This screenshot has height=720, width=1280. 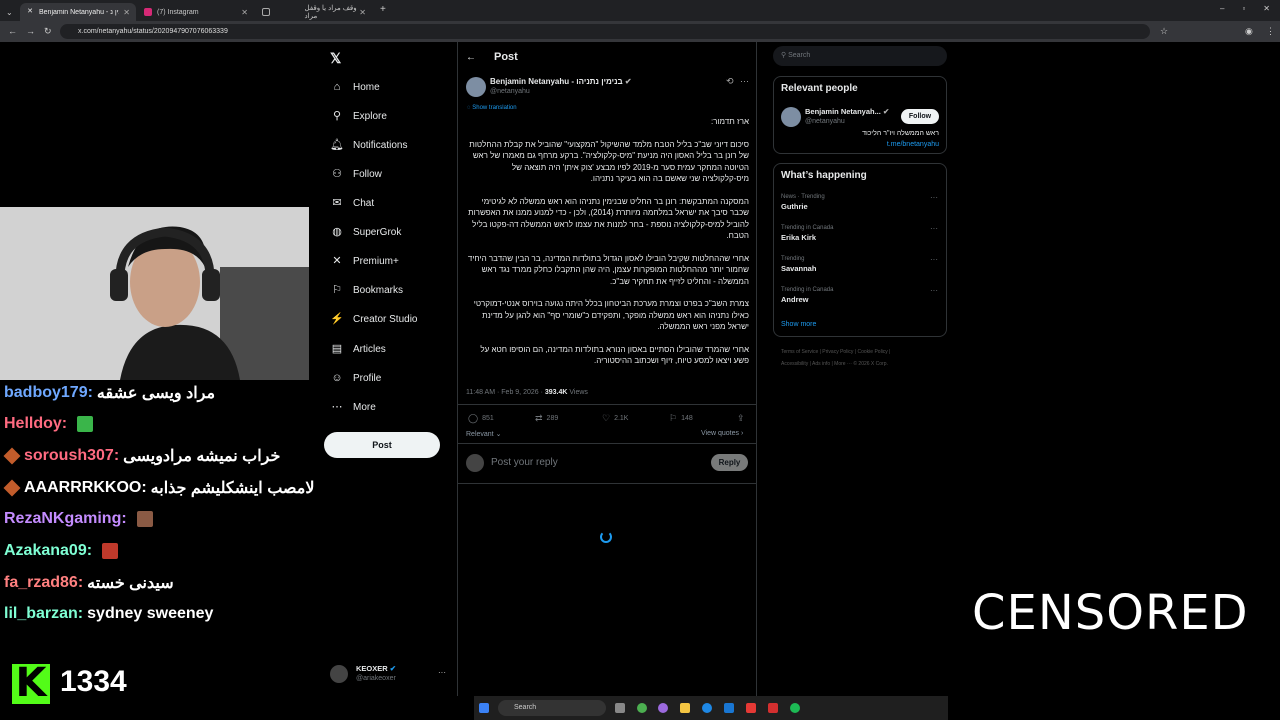 I want to click on reply-button: Reply, so click(x=729, y=462).